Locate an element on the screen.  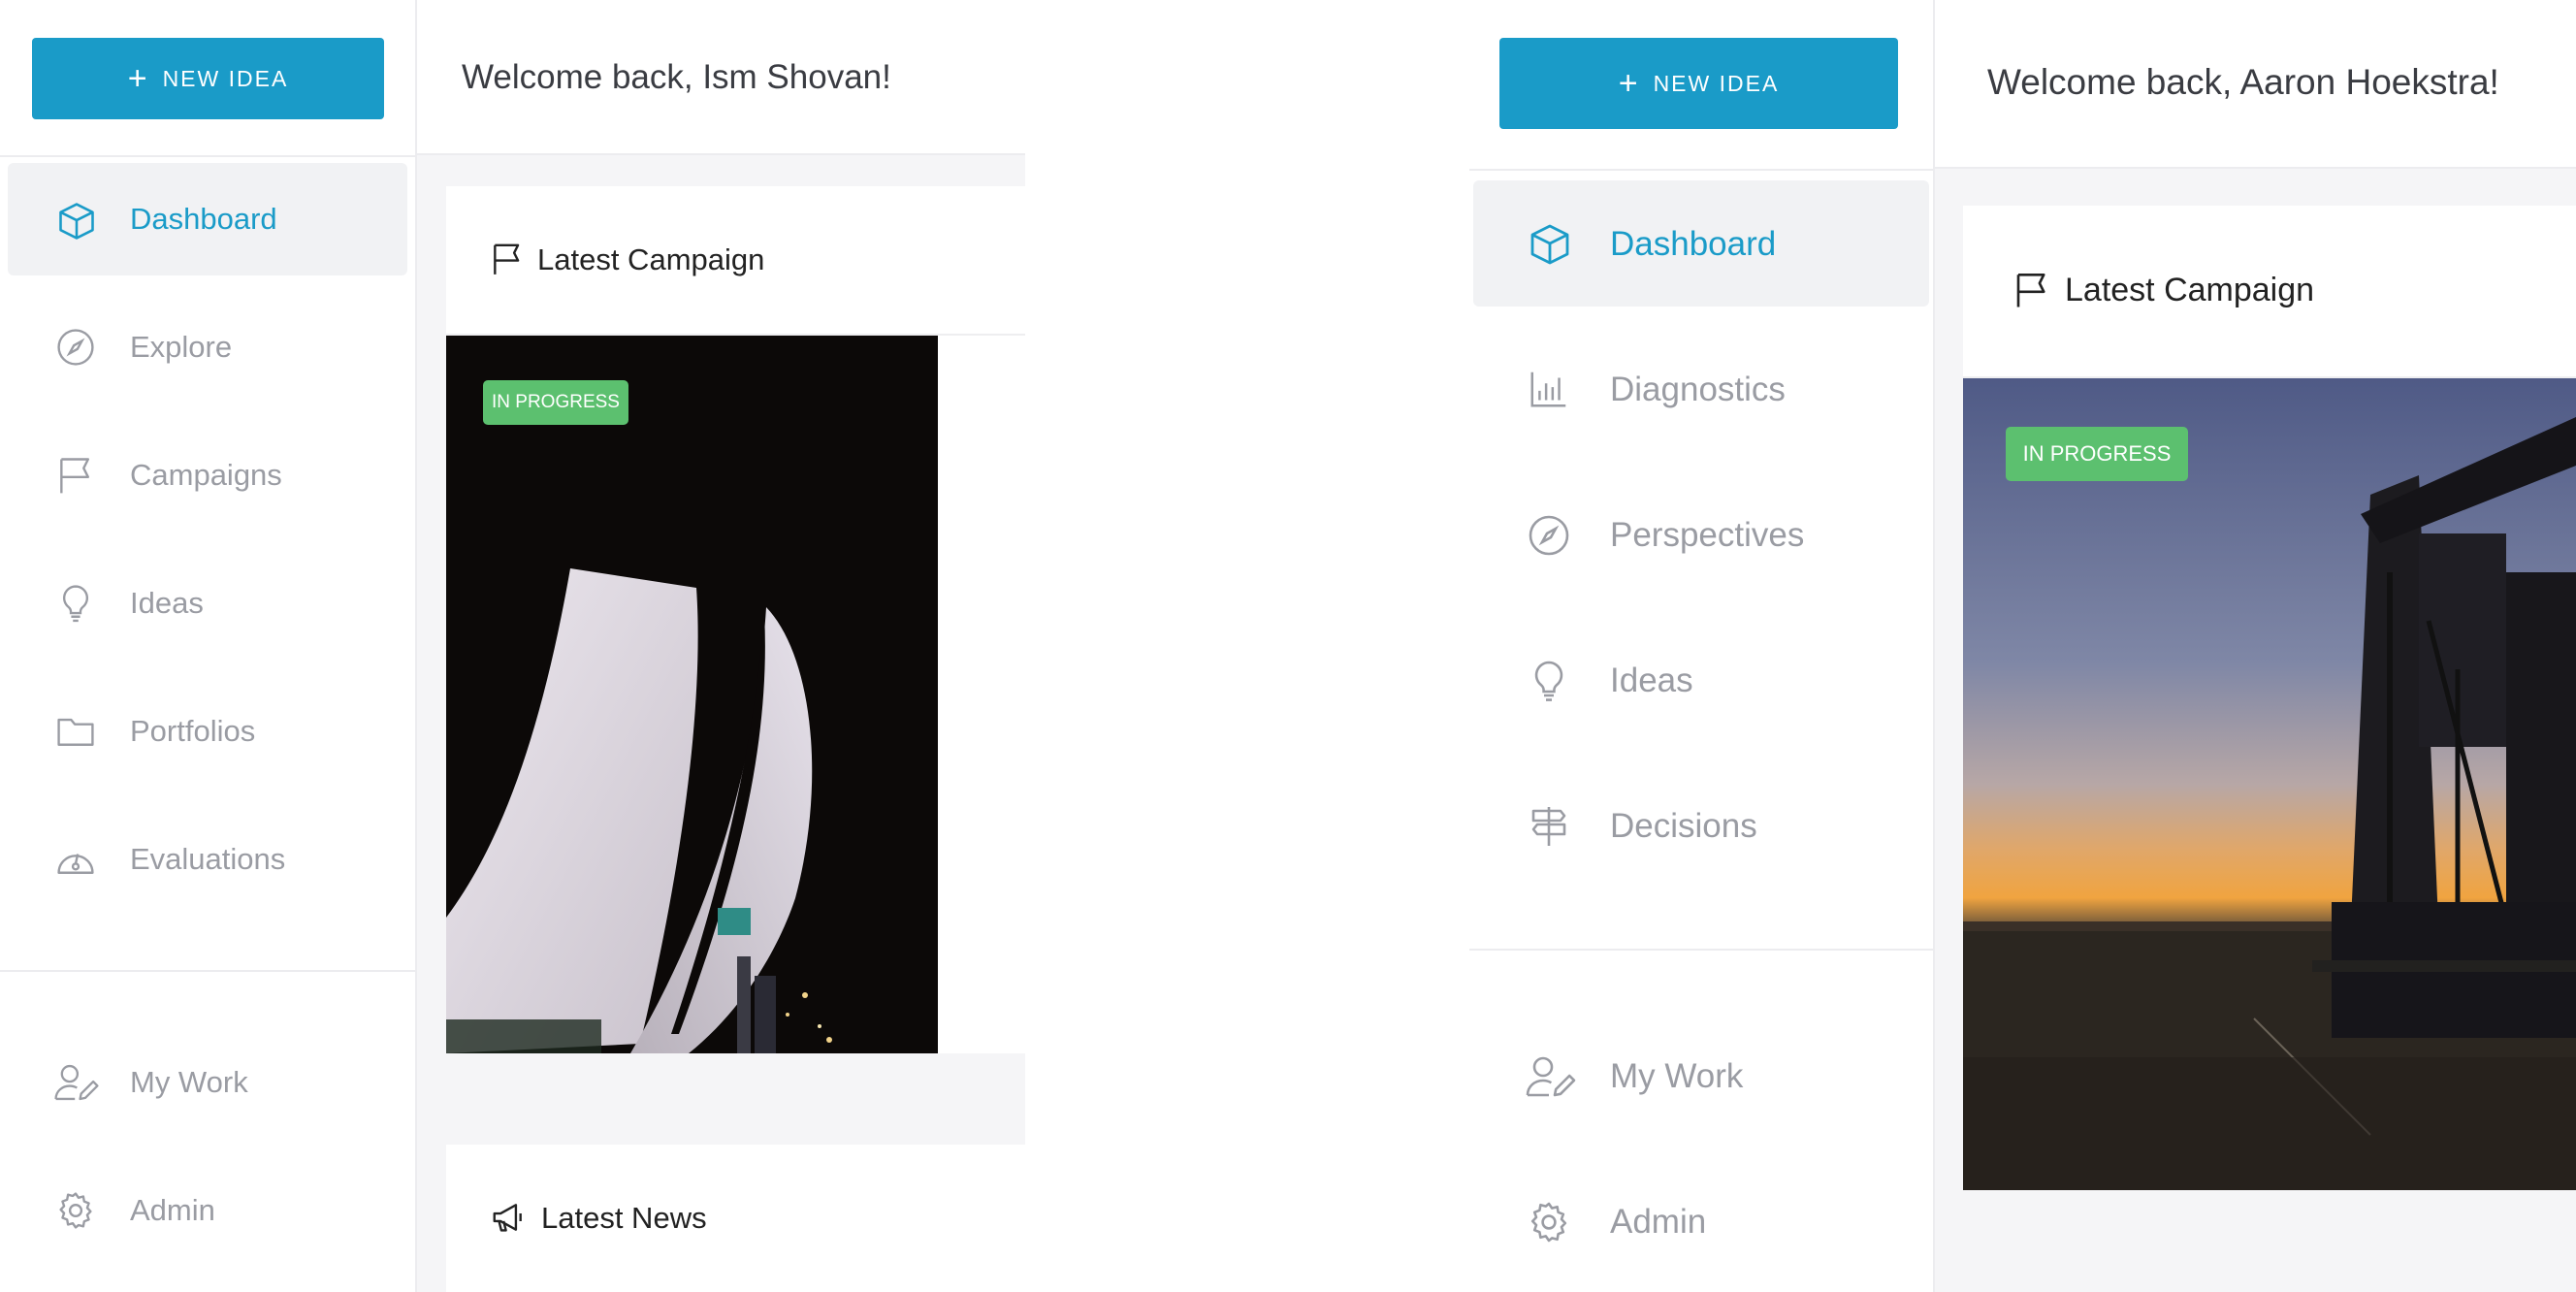
sidebar-item-label: Diagnostics is located at coordinates (1698, 389).